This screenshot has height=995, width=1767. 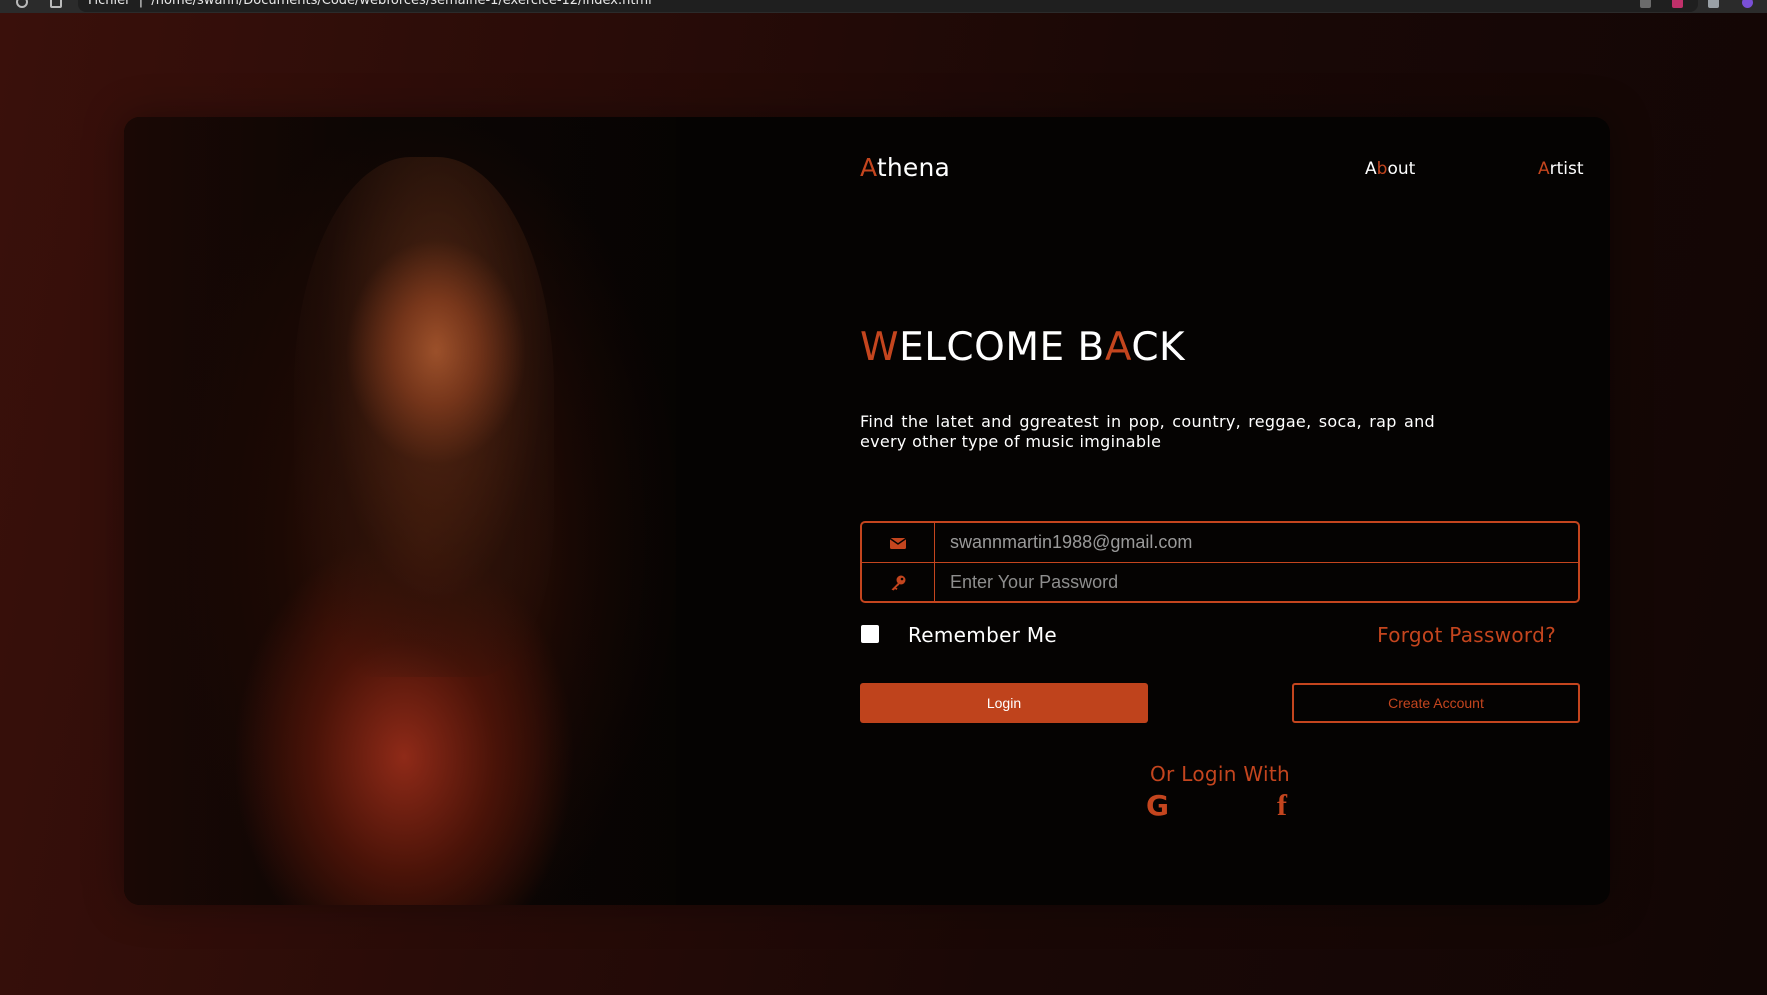 What do you see at coordinates (913, 167) in the screenshot?
I see `brand-rest: thena` at bounding box center [913, 167].